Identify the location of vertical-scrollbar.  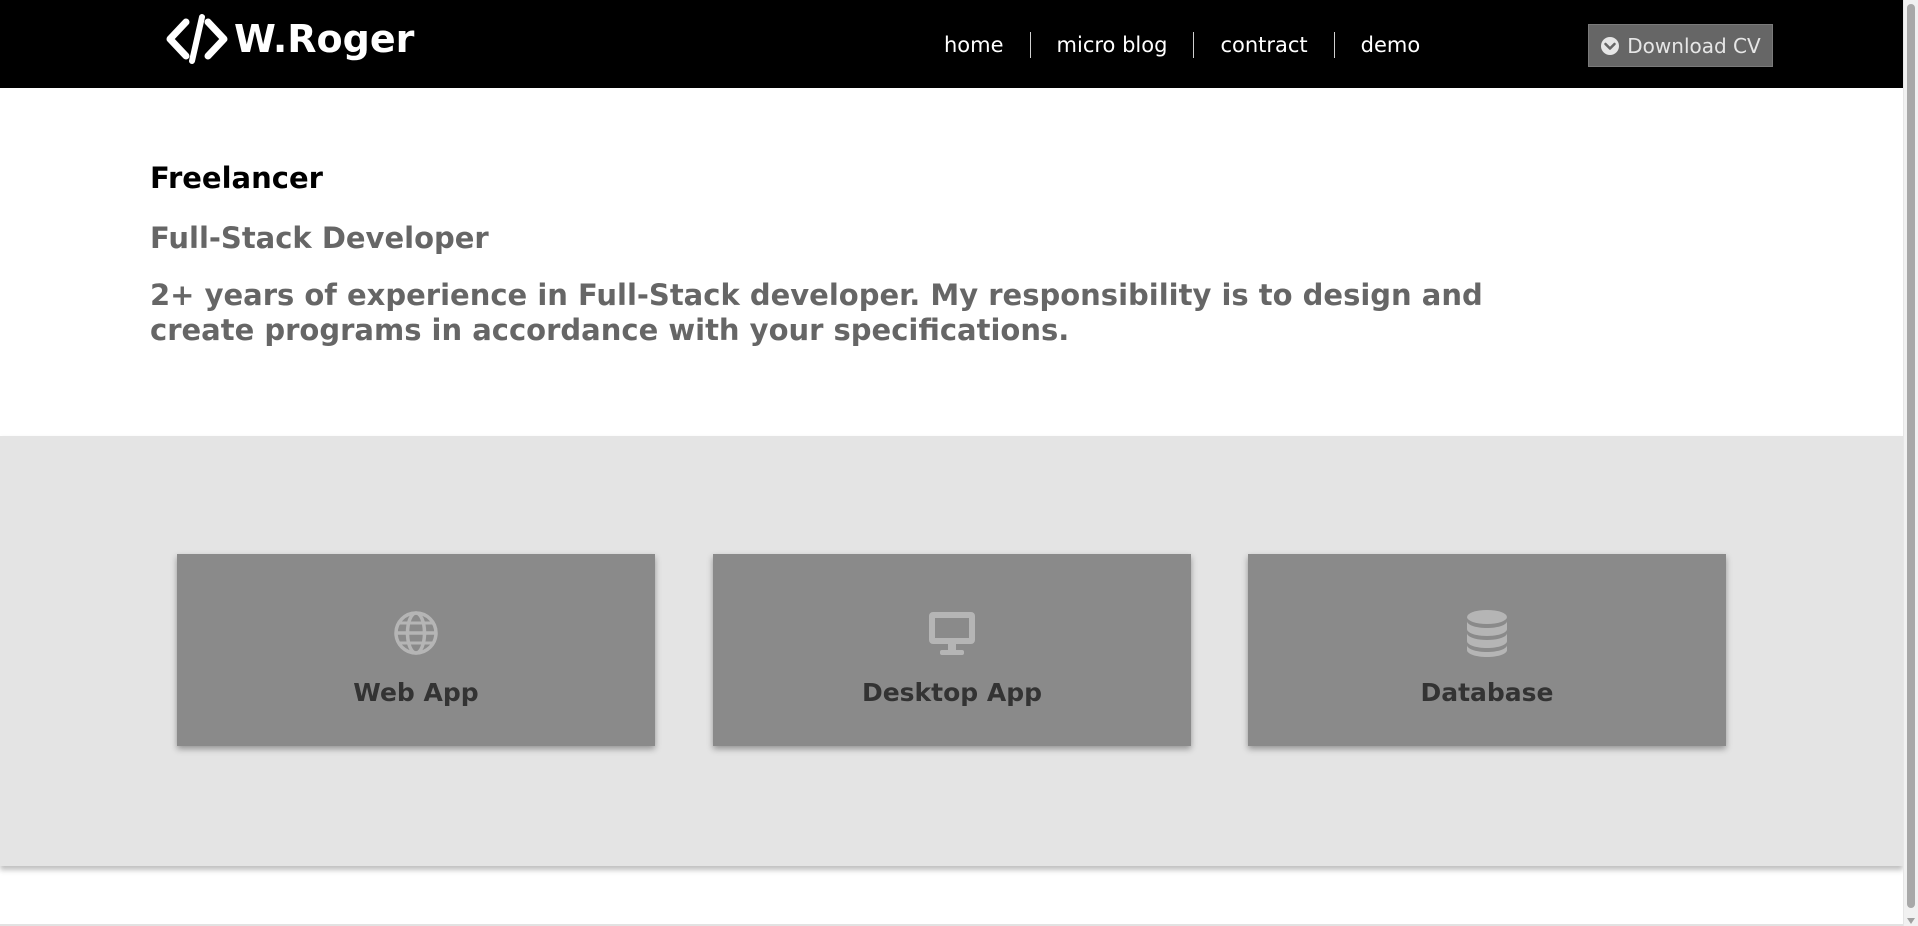
(1910, 463).